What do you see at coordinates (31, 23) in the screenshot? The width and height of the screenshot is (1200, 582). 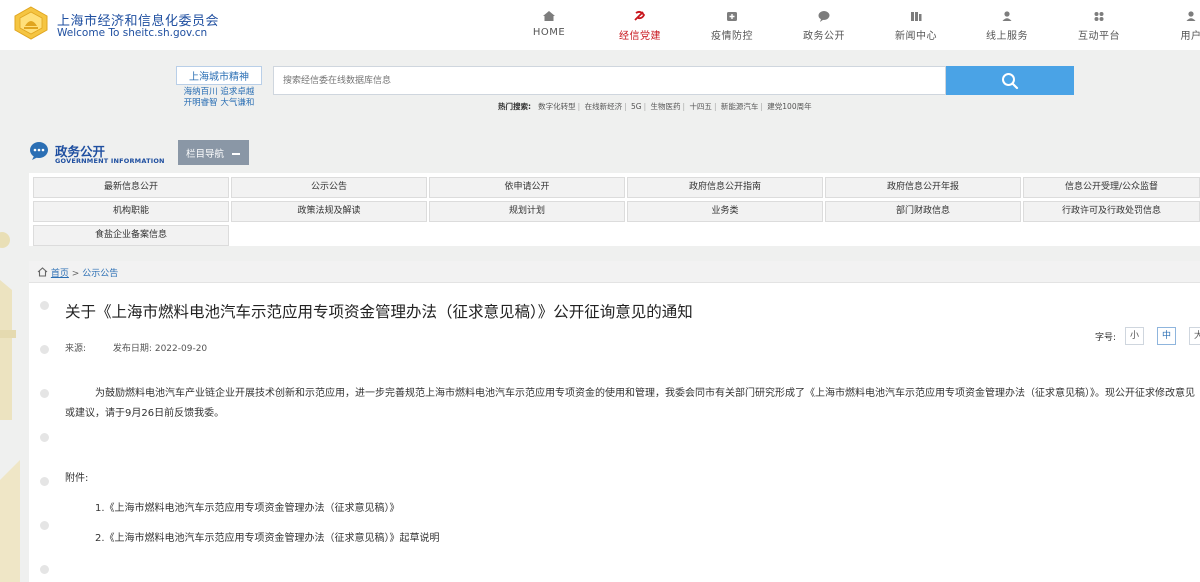 I see `city-emblem-icon` at bounding box center [31, 23].